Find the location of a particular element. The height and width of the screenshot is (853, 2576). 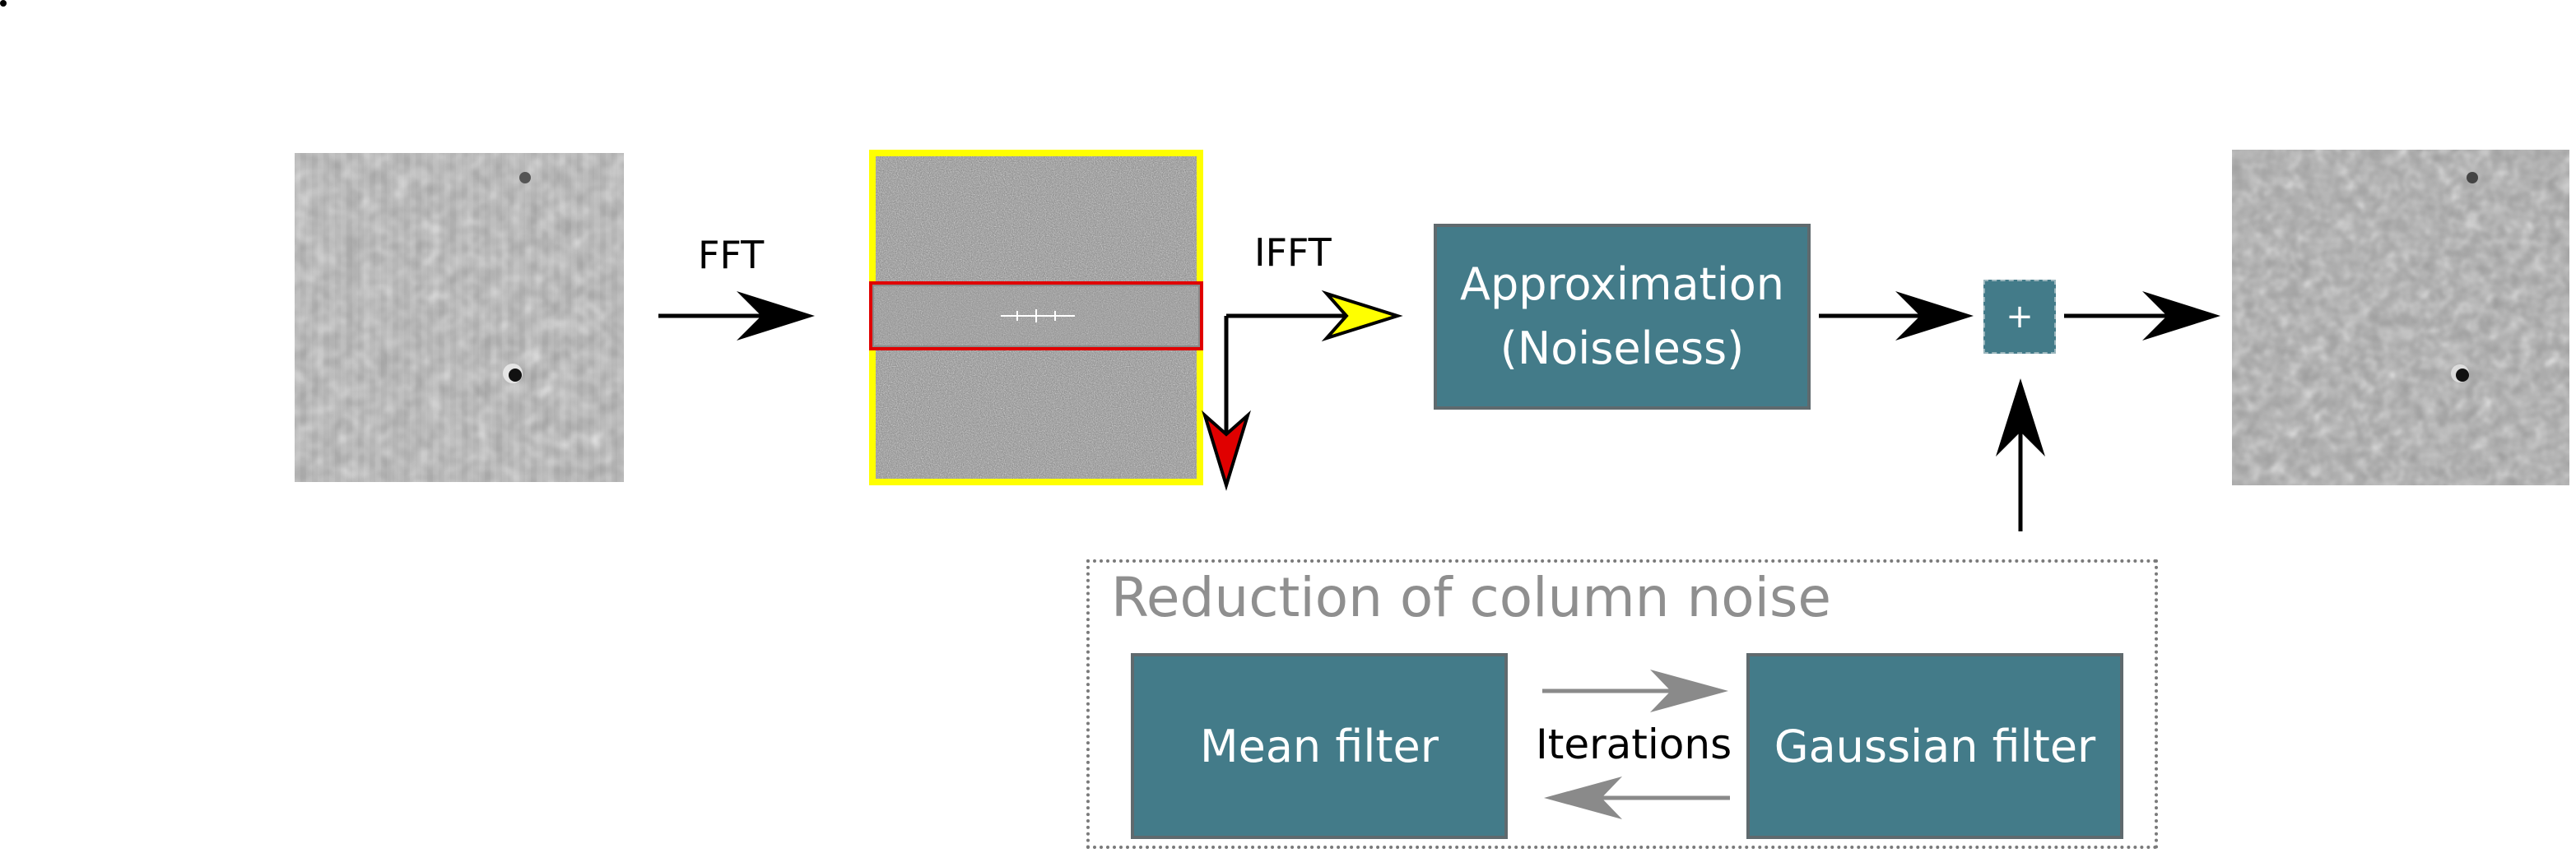

approximation-box: Approximation (Noiseless) is located at coordinates (1622, 317).